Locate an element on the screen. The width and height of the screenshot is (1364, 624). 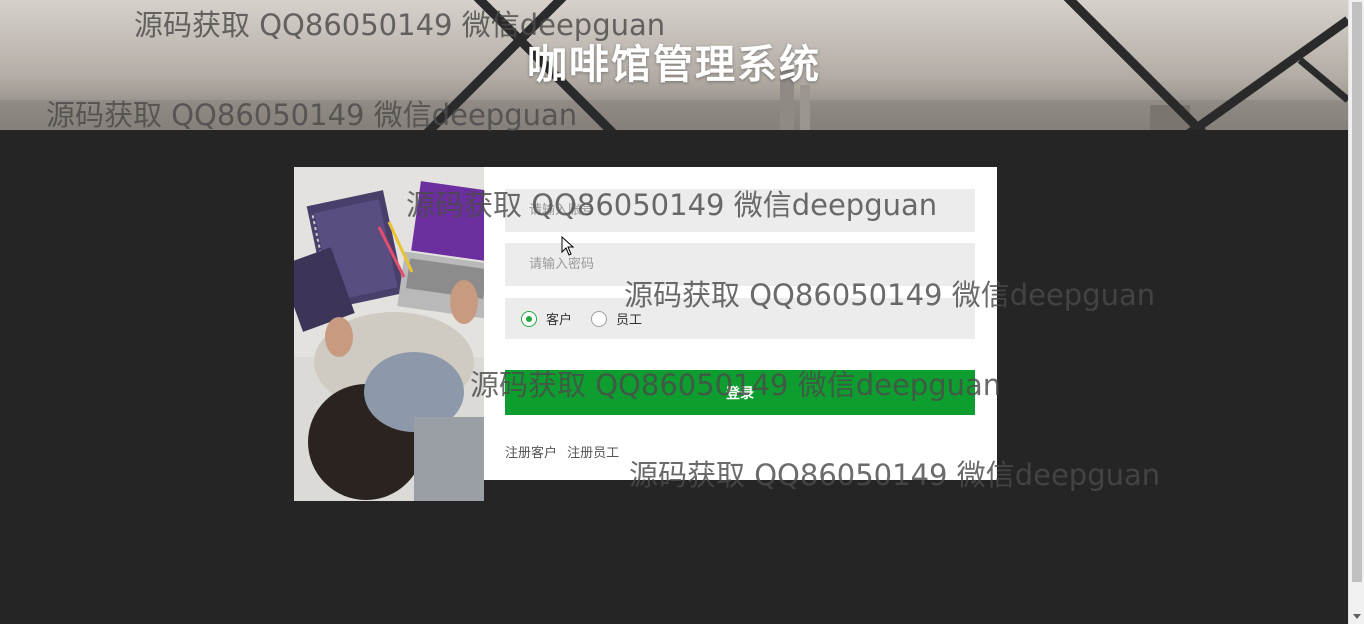
scroll-down-arrow-icon is located at coordinates (1357, 616).